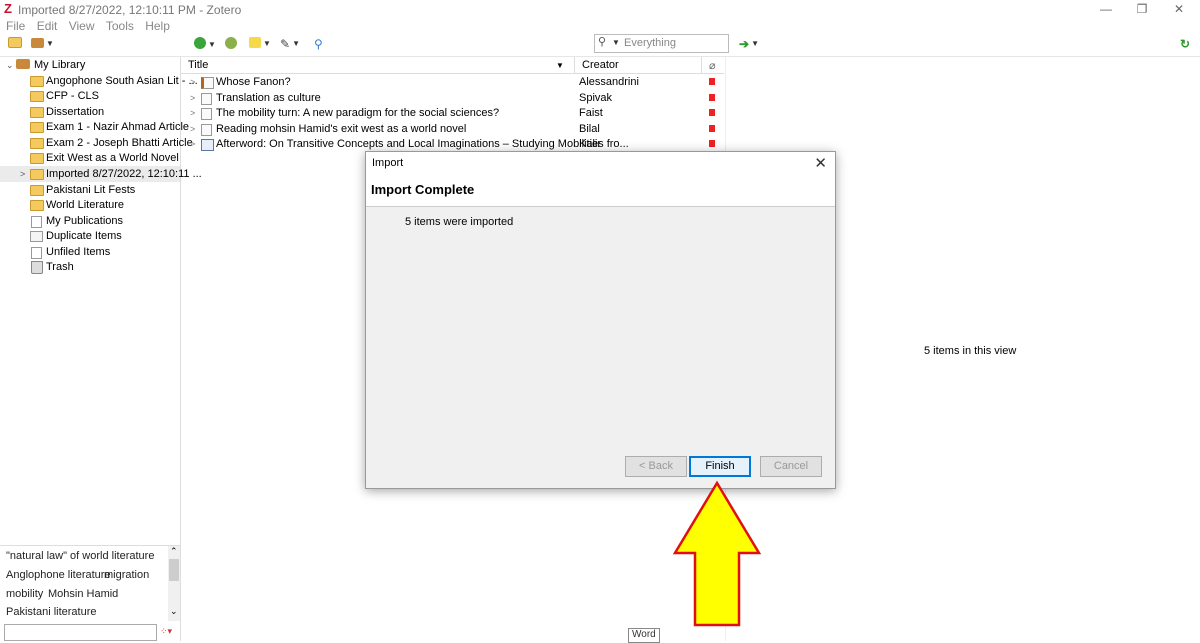  What do you see at coordinates (80, 556) in the screenshot?
I see `tag: "natural law" of world literature` at bounding box center [80, 556].